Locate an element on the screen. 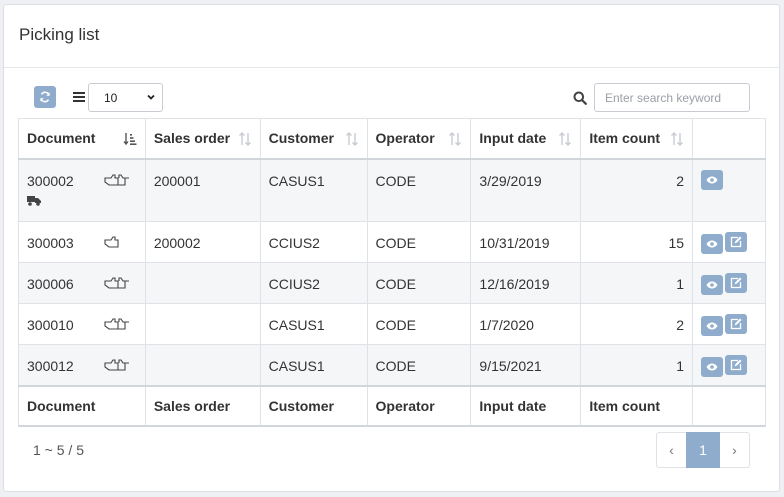 This screenshot has height=497, width=784. pagination: ‹ 1 › is located at coordinates (703, 450).